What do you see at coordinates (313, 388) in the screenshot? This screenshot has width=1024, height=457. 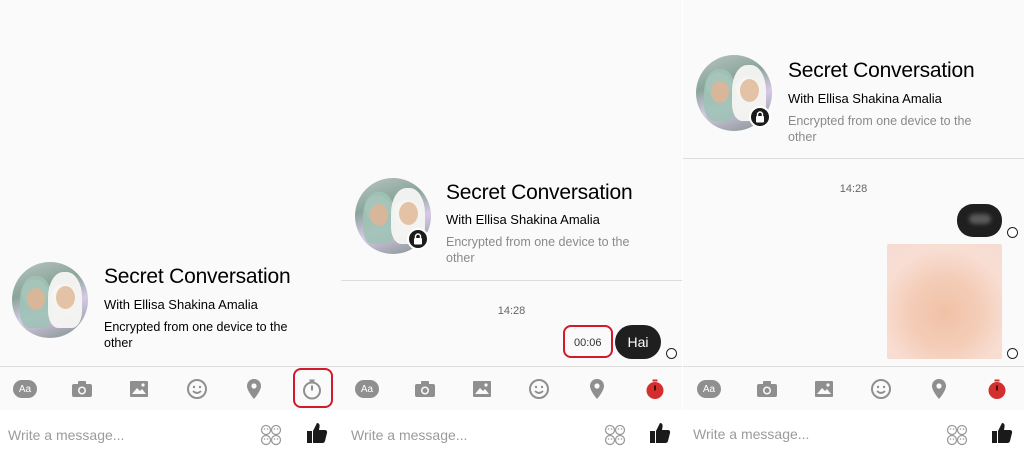 I see `timer-highlight` at bounding box center [313, 388].